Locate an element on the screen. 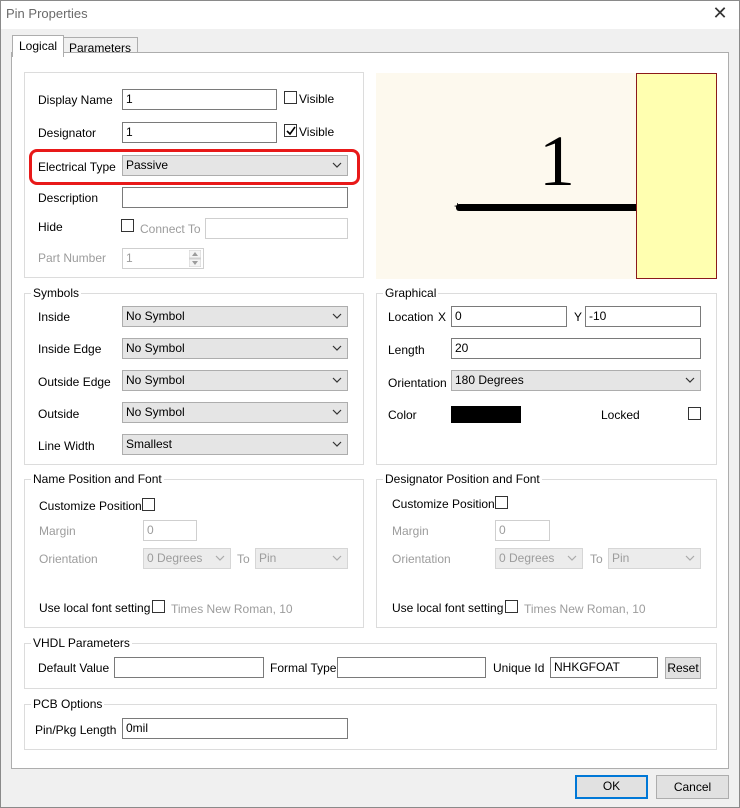 This screenshot has width=740, height=808. designator-input: 1 is located at coordinates (199, 132).